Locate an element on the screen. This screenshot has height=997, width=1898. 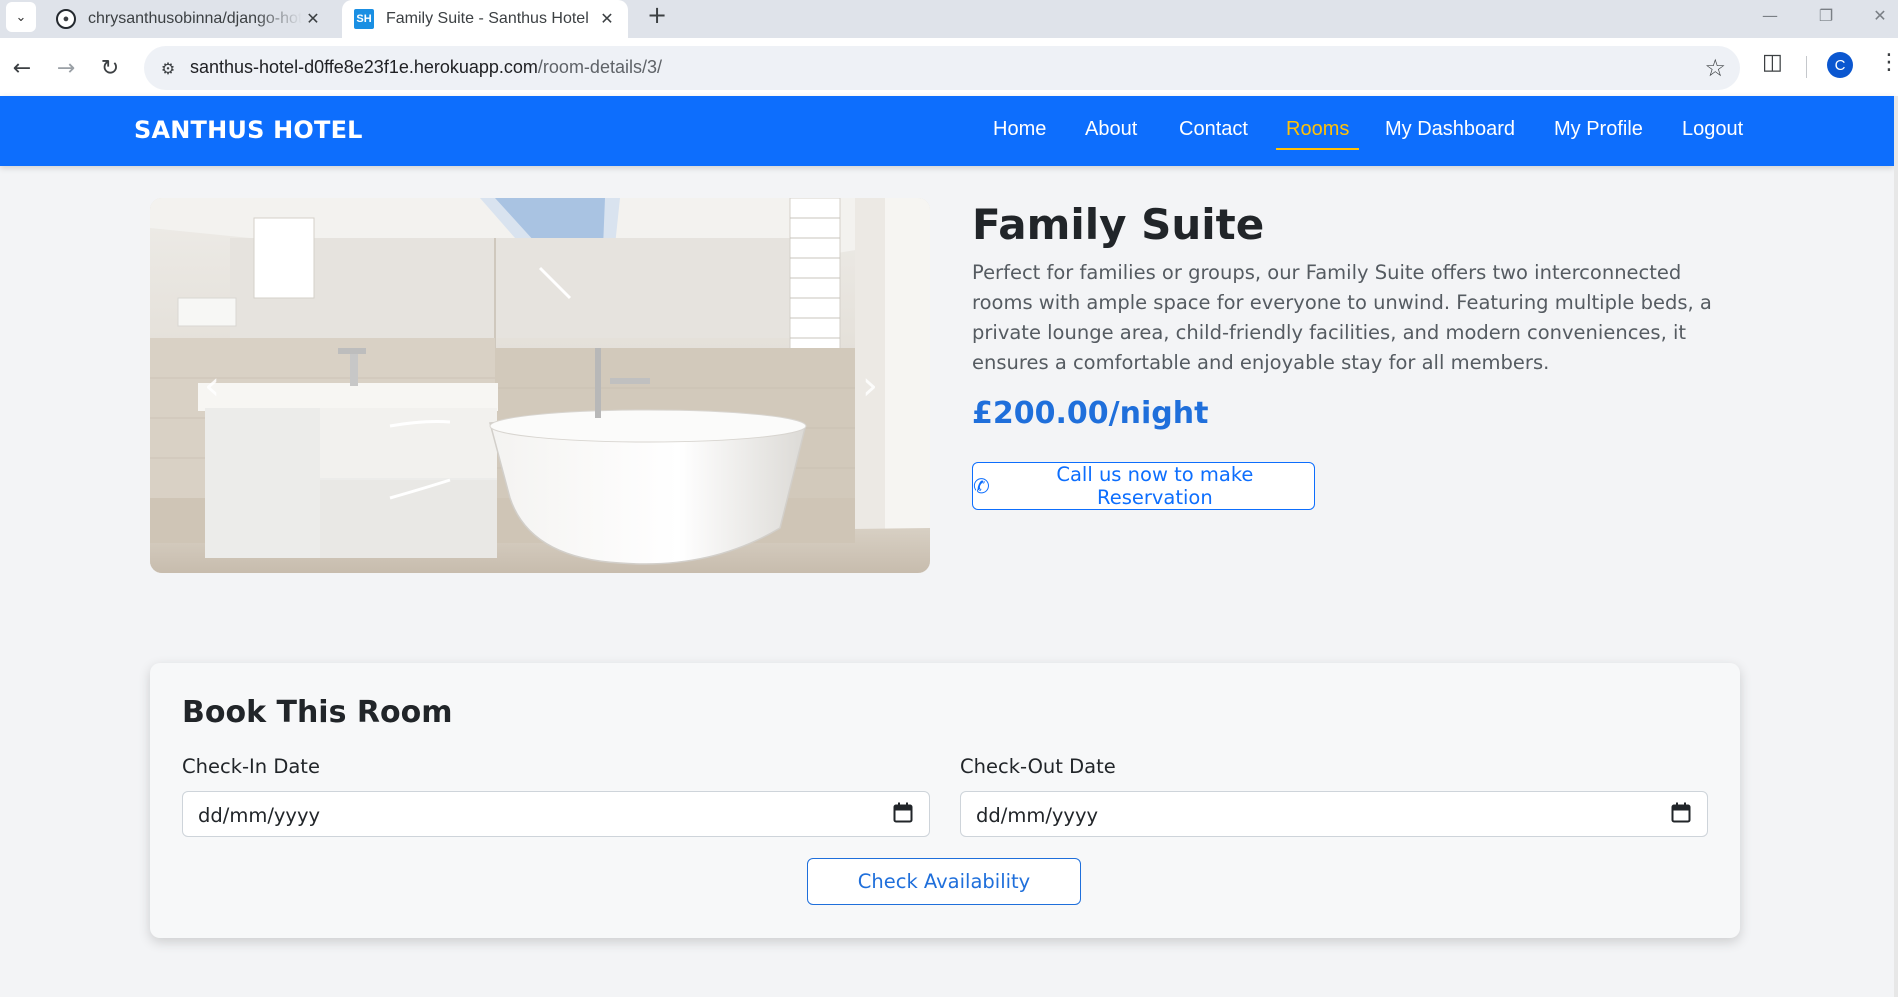
nav-rooms: Rooms is located at coordinates (1317, 134).